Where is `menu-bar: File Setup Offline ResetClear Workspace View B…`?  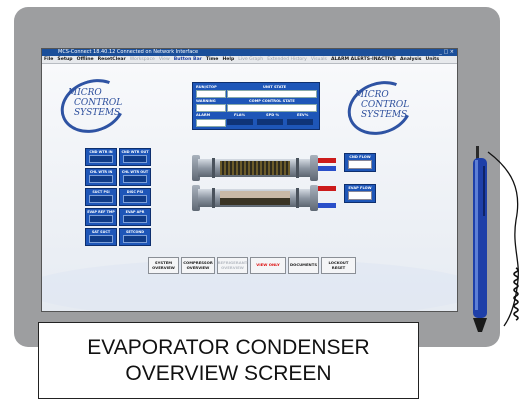 menu-bar: File Setup Offline ResetClear Workspace View B… is located at coordinates (249, 60).